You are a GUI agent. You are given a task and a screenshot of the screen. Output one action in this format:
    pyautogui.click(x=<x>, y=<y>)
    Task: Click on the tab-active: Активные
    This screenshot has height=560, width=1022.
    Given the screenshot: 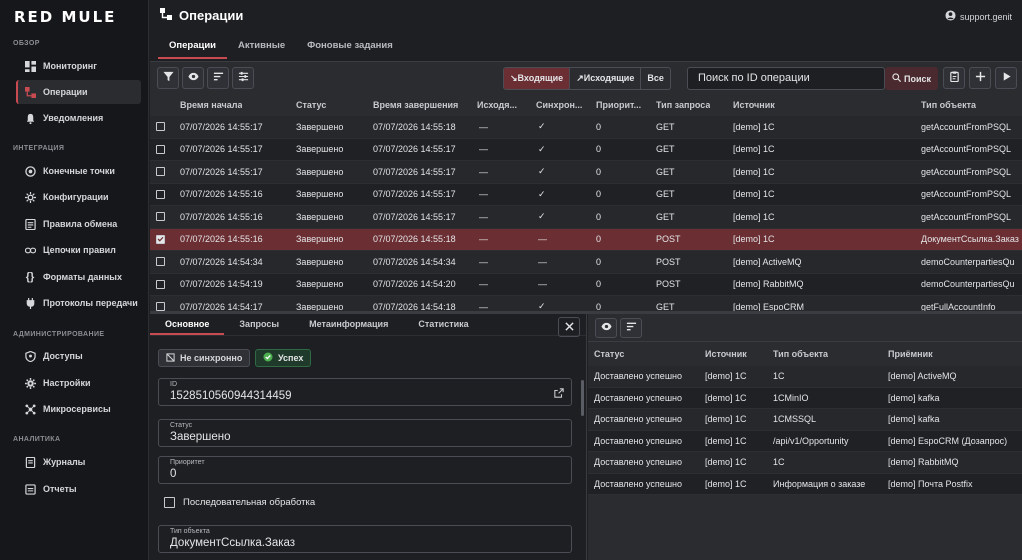 What is the action you would take?
    pyautogui.click(x=261, y=46)
    